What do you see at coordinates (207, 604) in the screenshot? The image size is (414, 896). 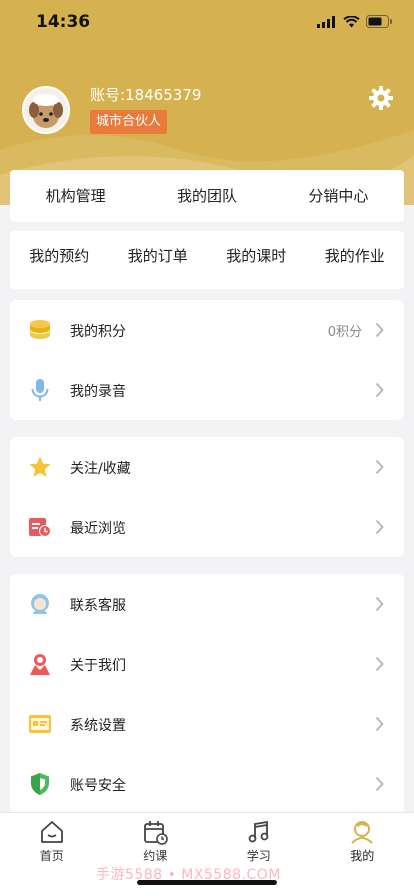 I see `menu-item-customer-service: 联系客服` at bounding box center [207, 604].